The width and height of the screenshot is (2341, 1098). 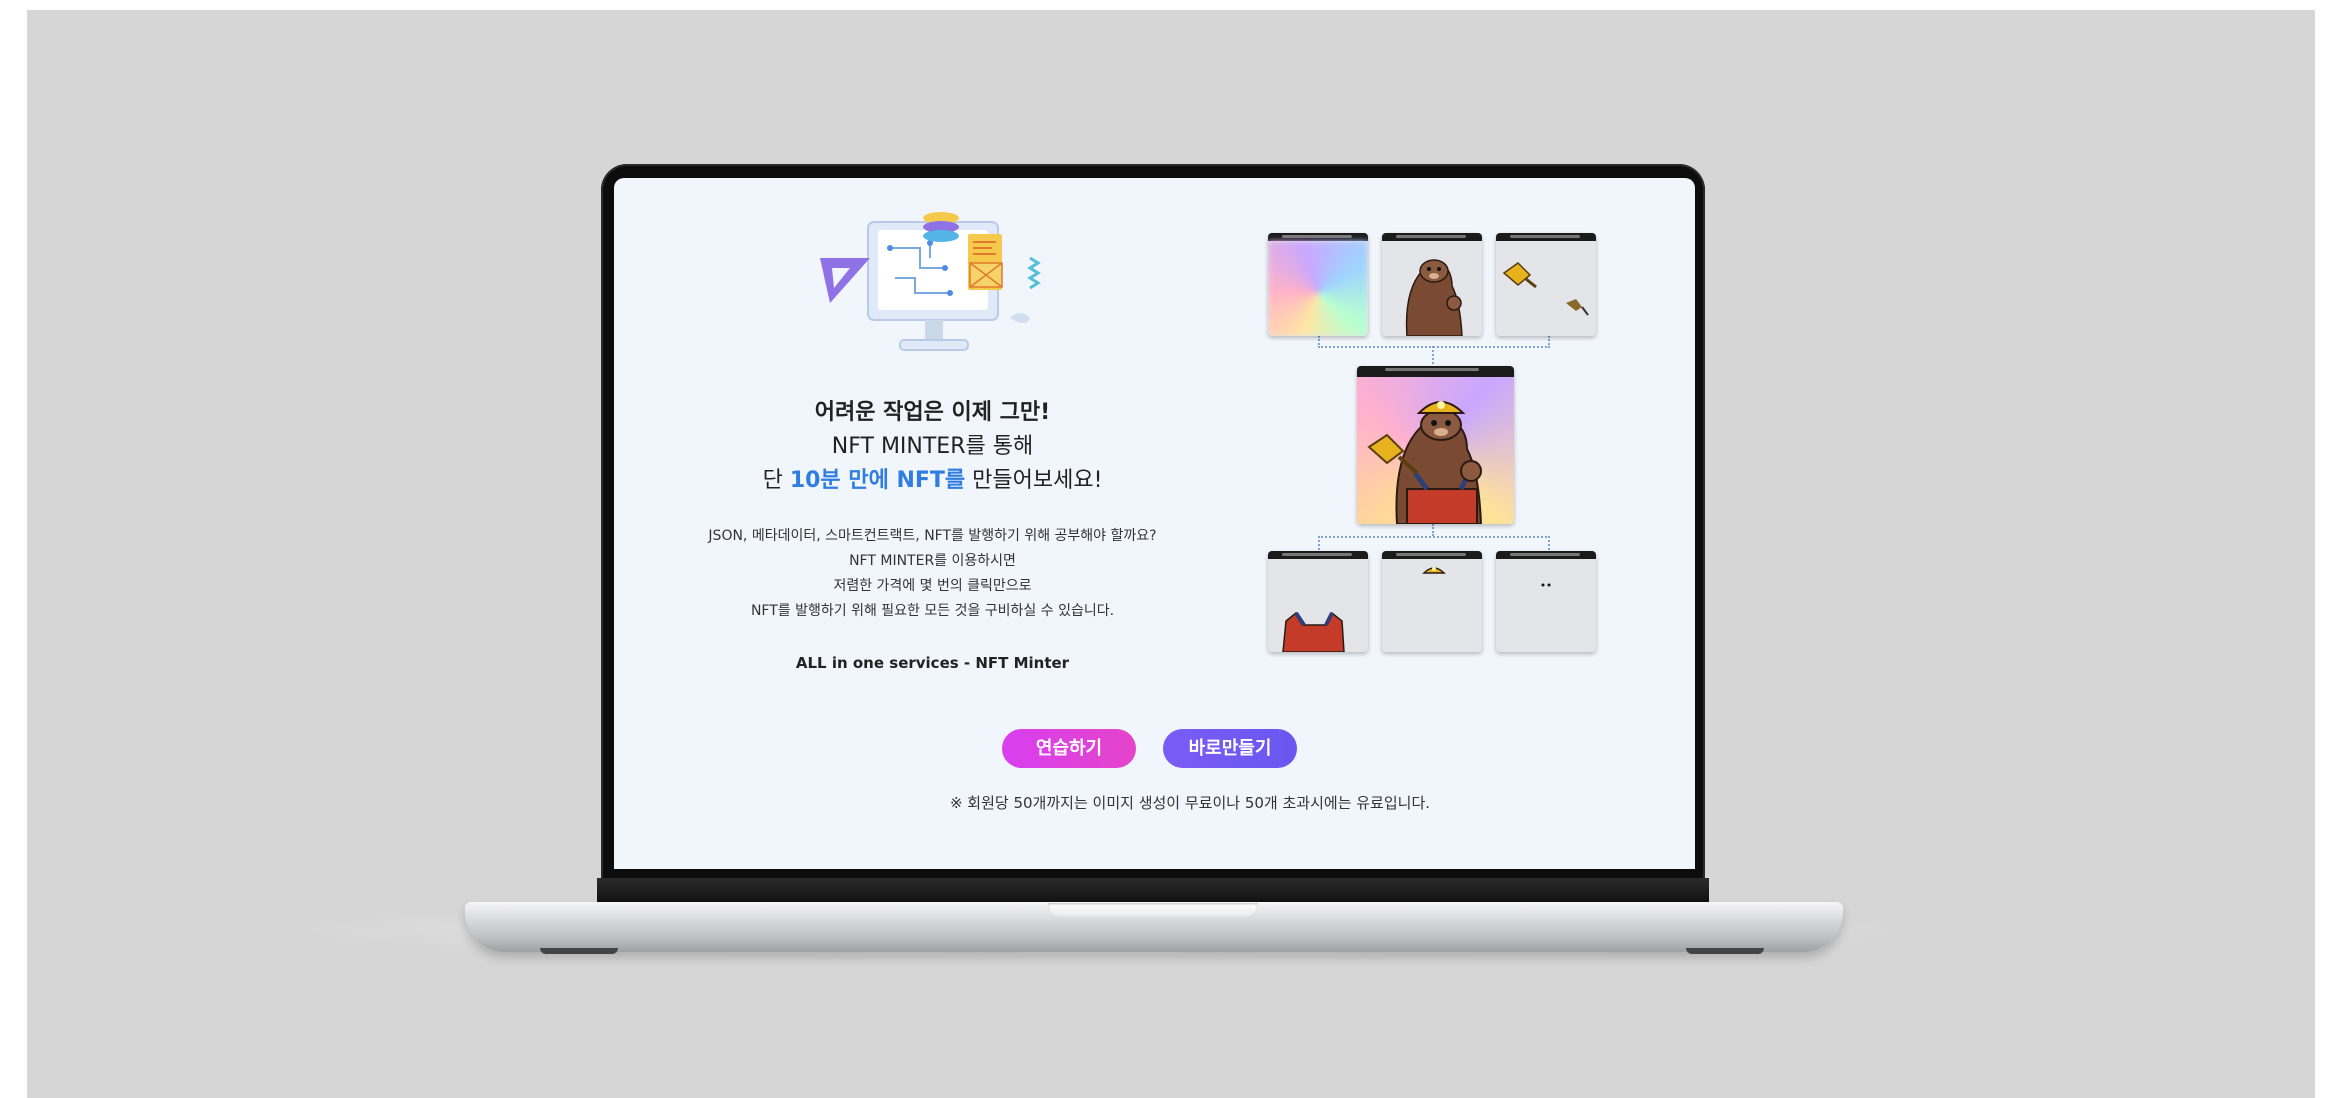 I want to click on eyes-icon, so click(x=1546, y=585).